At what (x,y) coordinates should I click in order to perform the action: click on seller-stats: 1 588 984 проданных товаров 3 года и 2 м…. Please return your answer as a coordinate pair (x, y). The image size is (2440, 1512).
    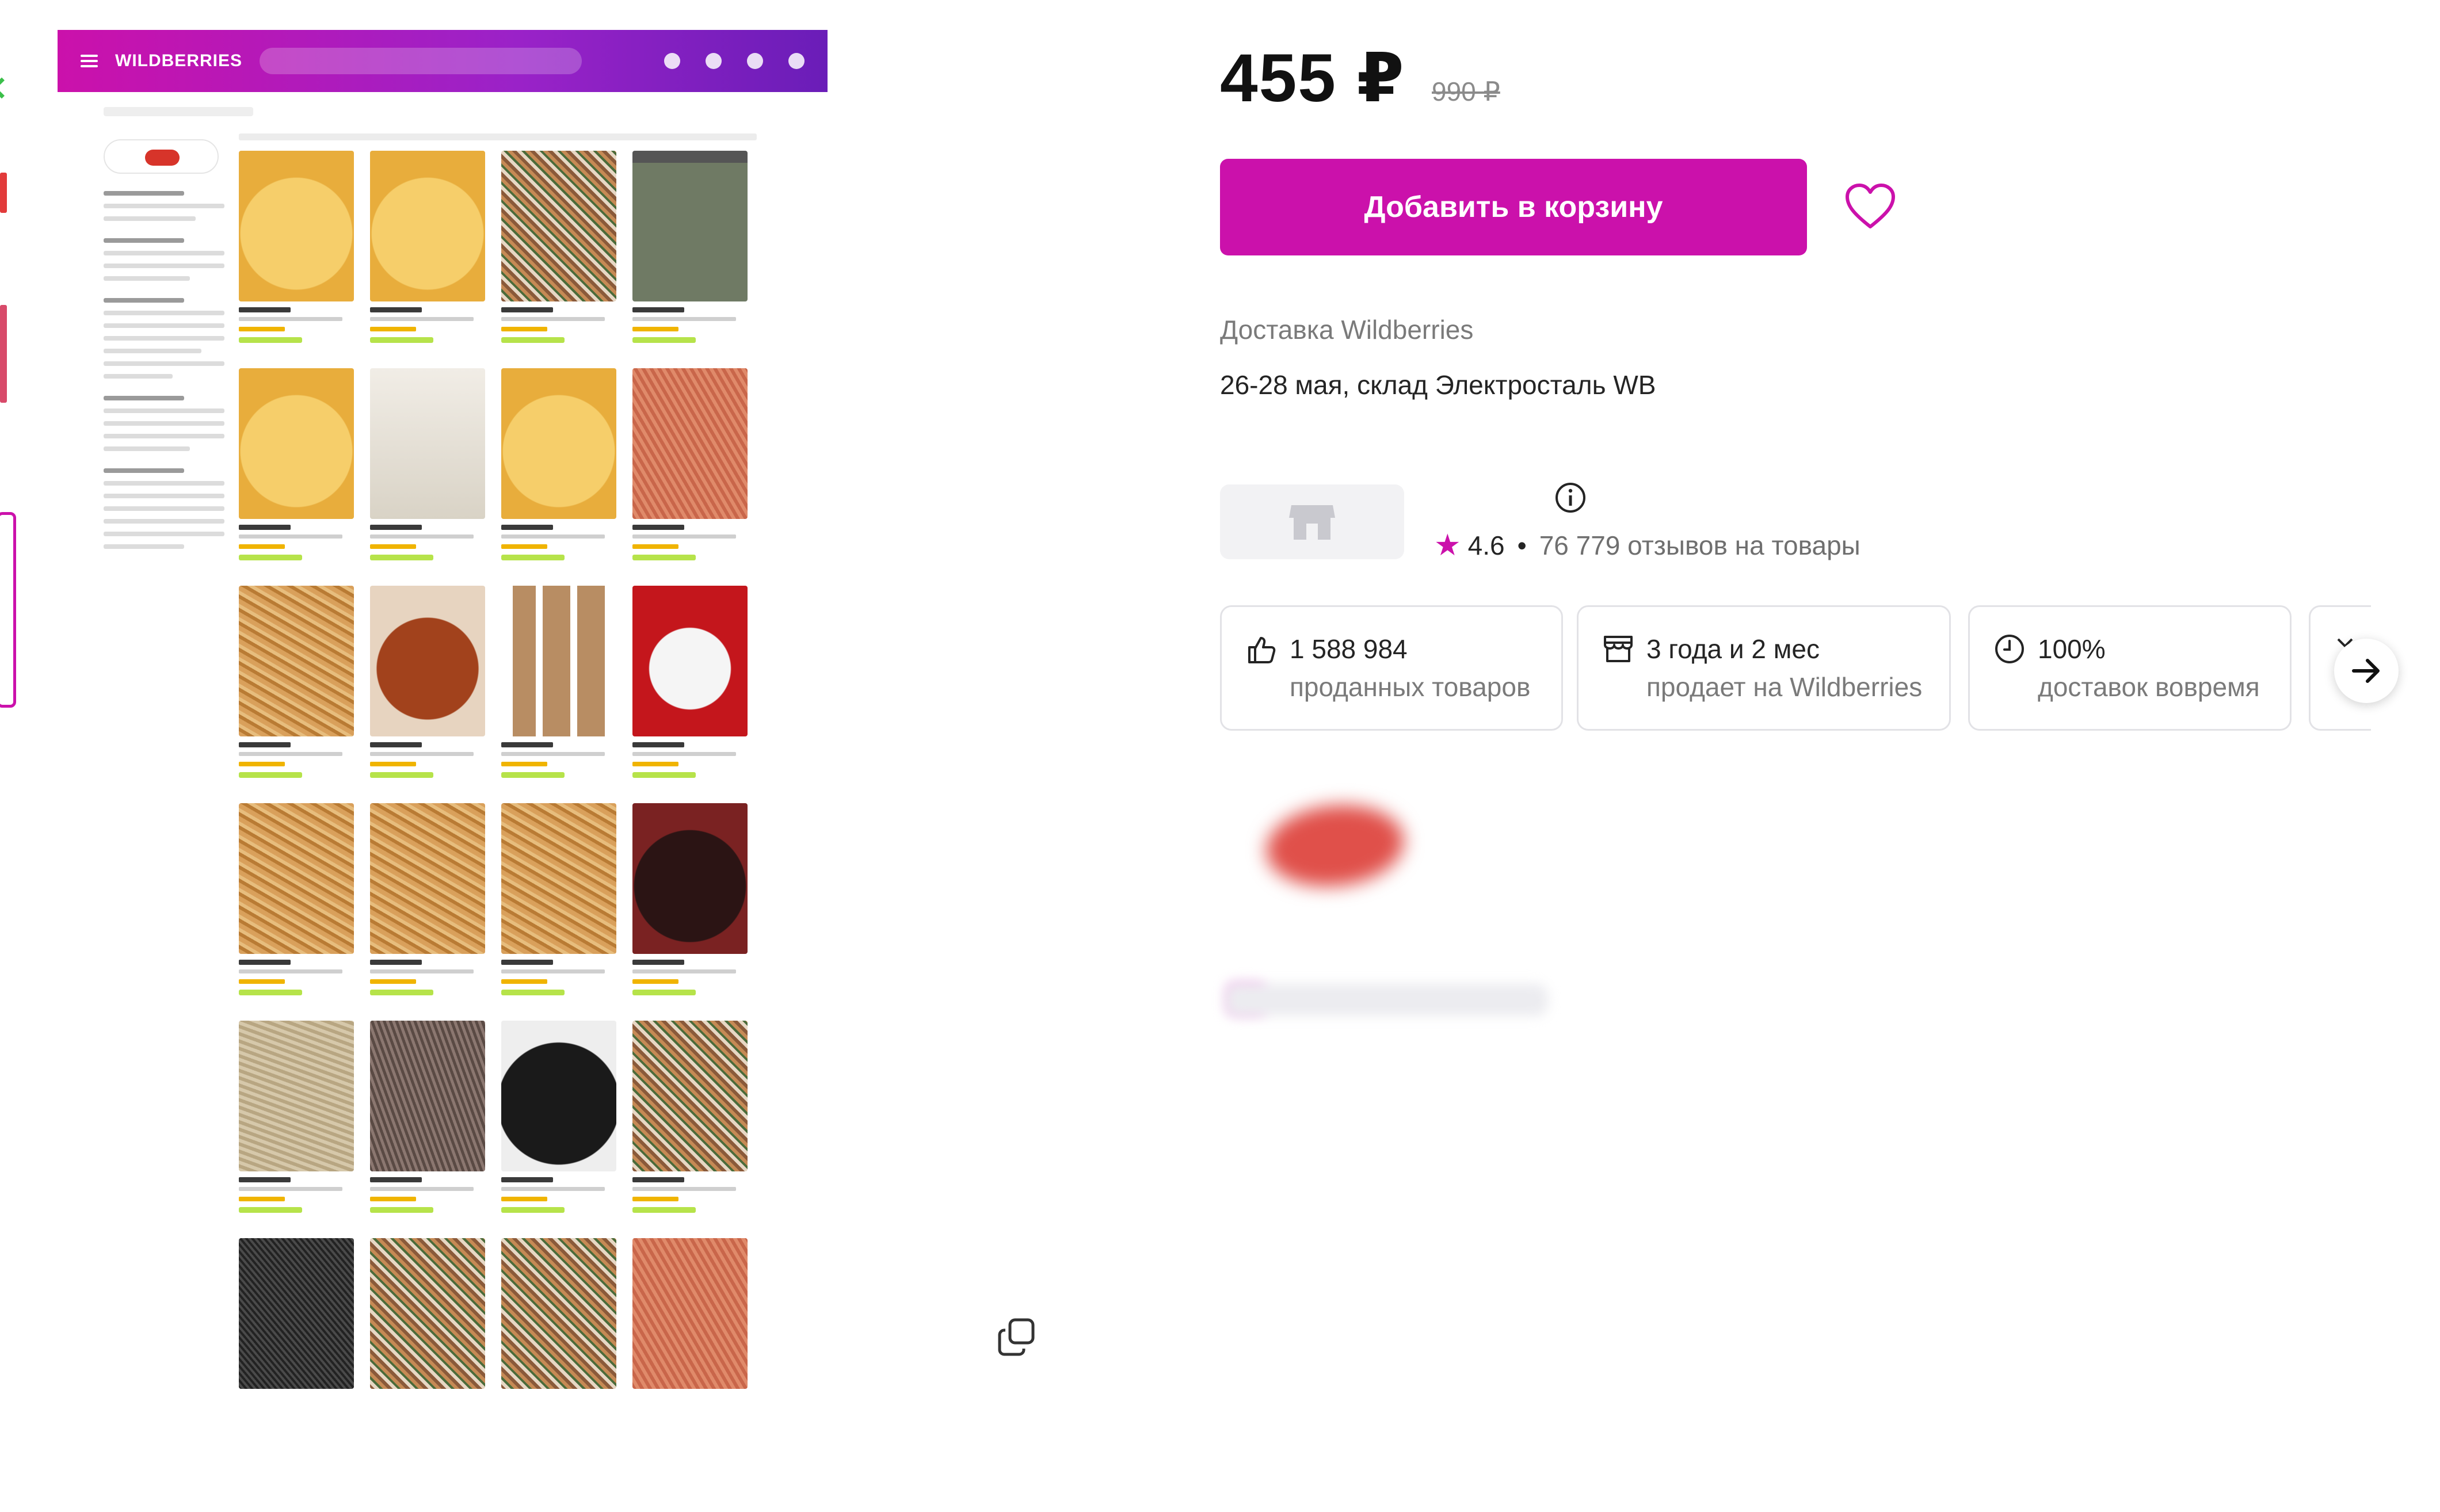
    Looking at the image, I should click on (1795, 668).